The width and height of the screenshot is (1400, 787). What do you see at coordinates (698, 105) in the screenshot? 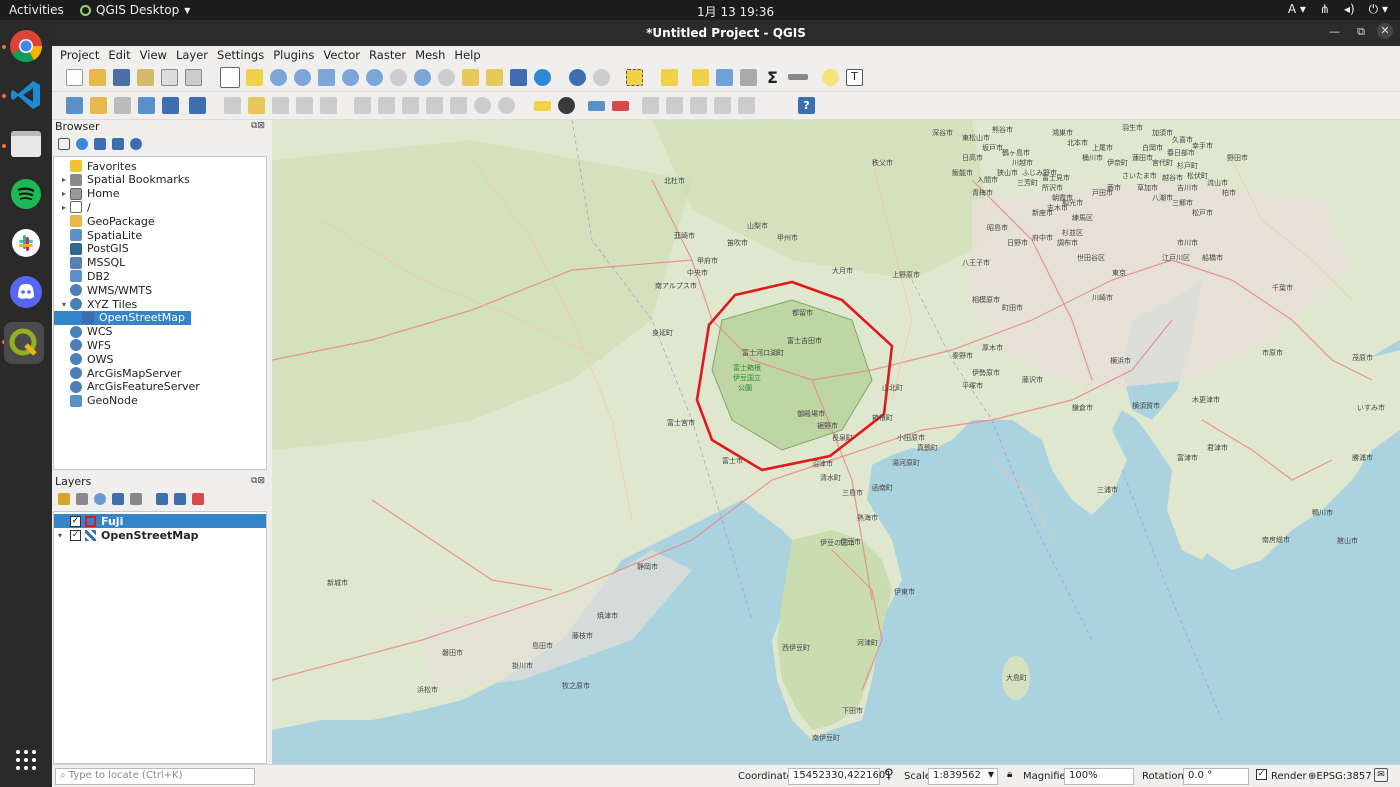
I see `rotate-label-icon` at bounding box center [698, 105].